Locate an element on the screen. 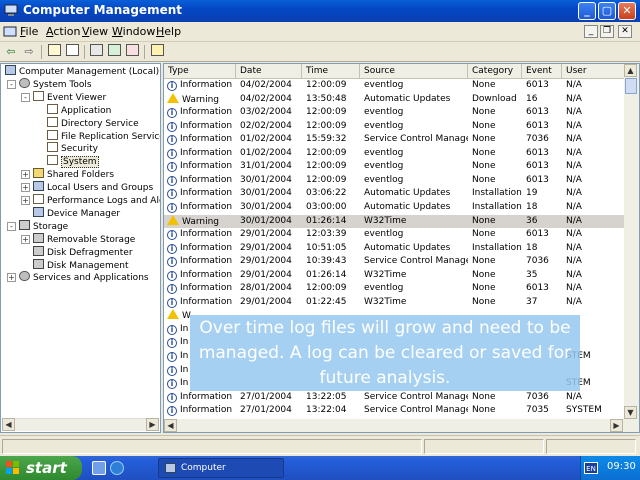 This screenshot has width=640, height=480. cell-time: 12:03:39 is located at coordinates (326, 234).